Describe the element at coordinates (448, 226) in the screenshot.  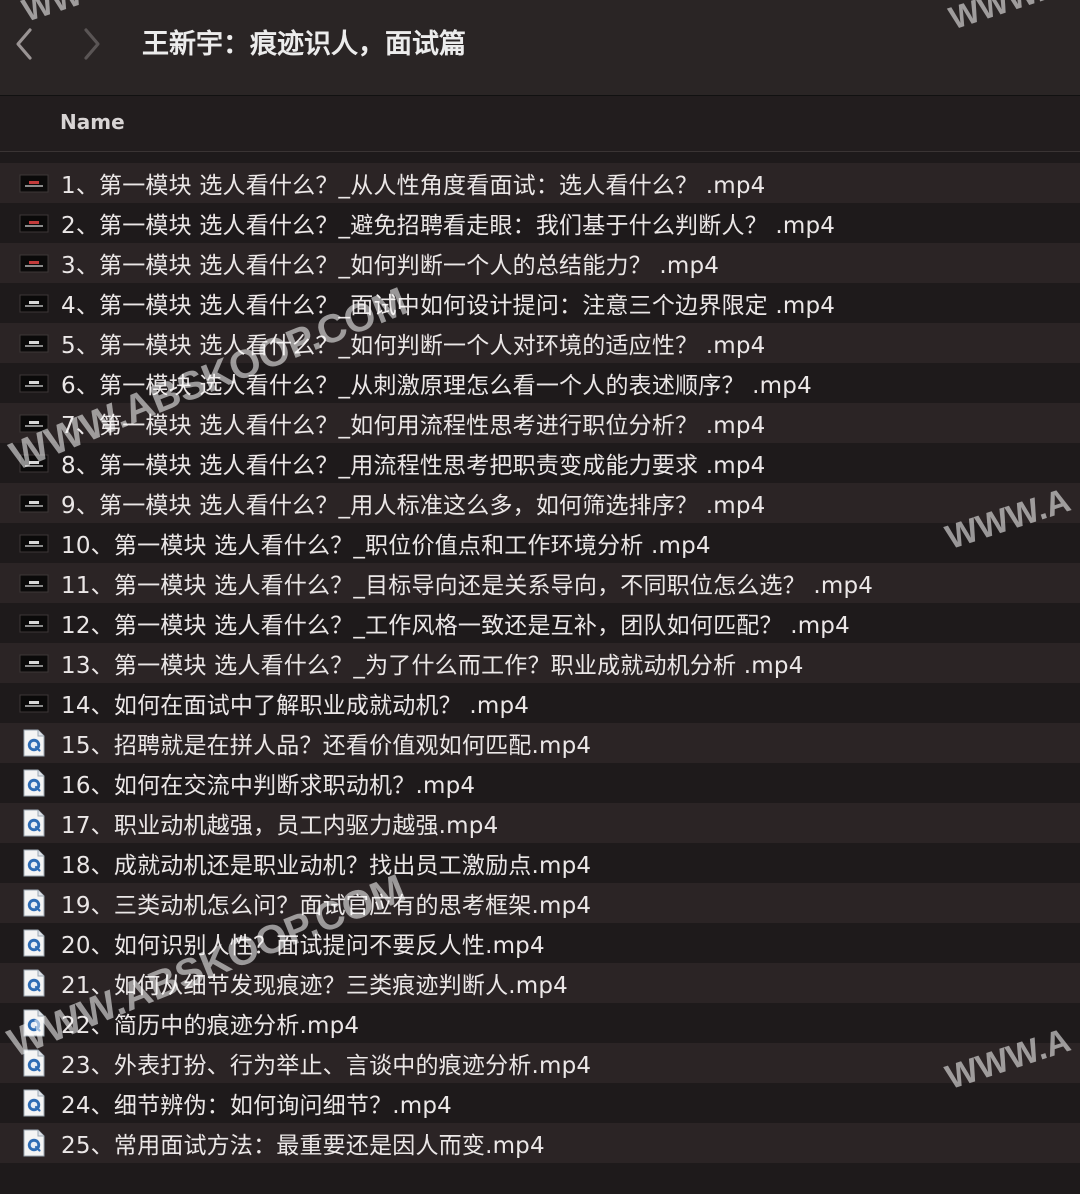
I see `file-name: 2、第一模块 选人看什么？_避免招聘看走眼：我们基于什么判断人？ .mp4` at that location.